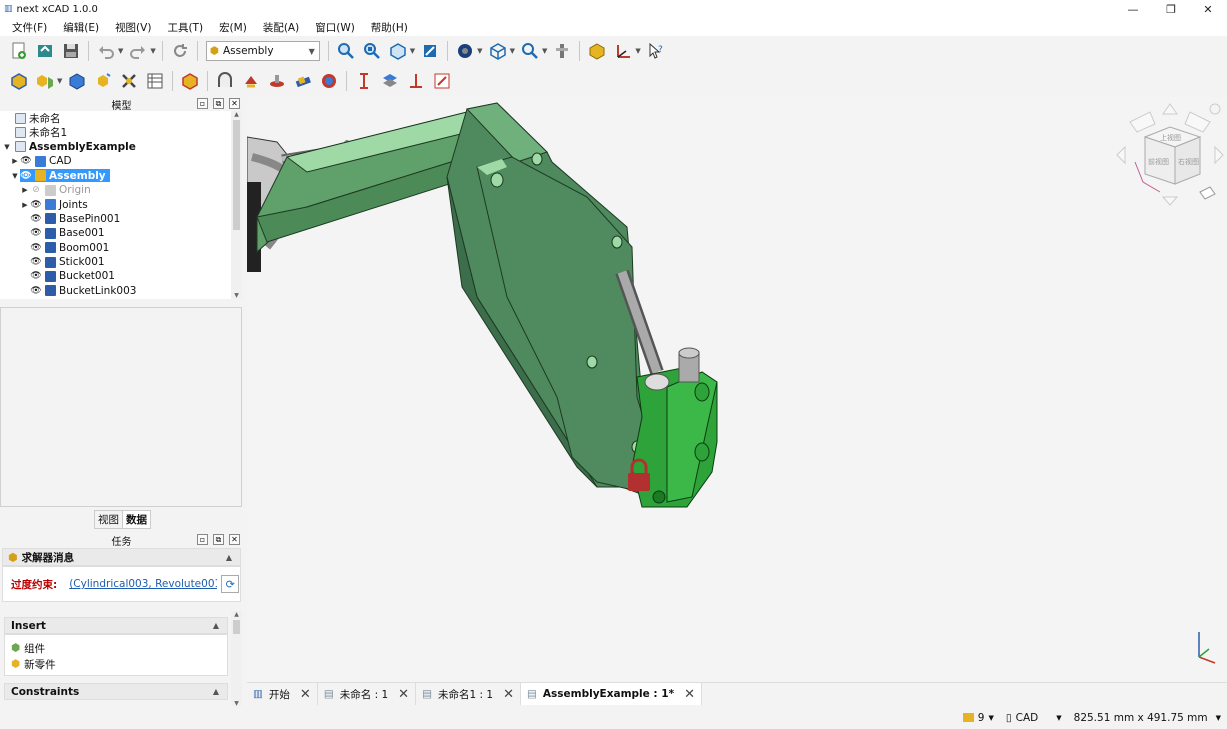 This screenshot has width=1227, height=729. I want to click on axes-icon, so click(623, 51).